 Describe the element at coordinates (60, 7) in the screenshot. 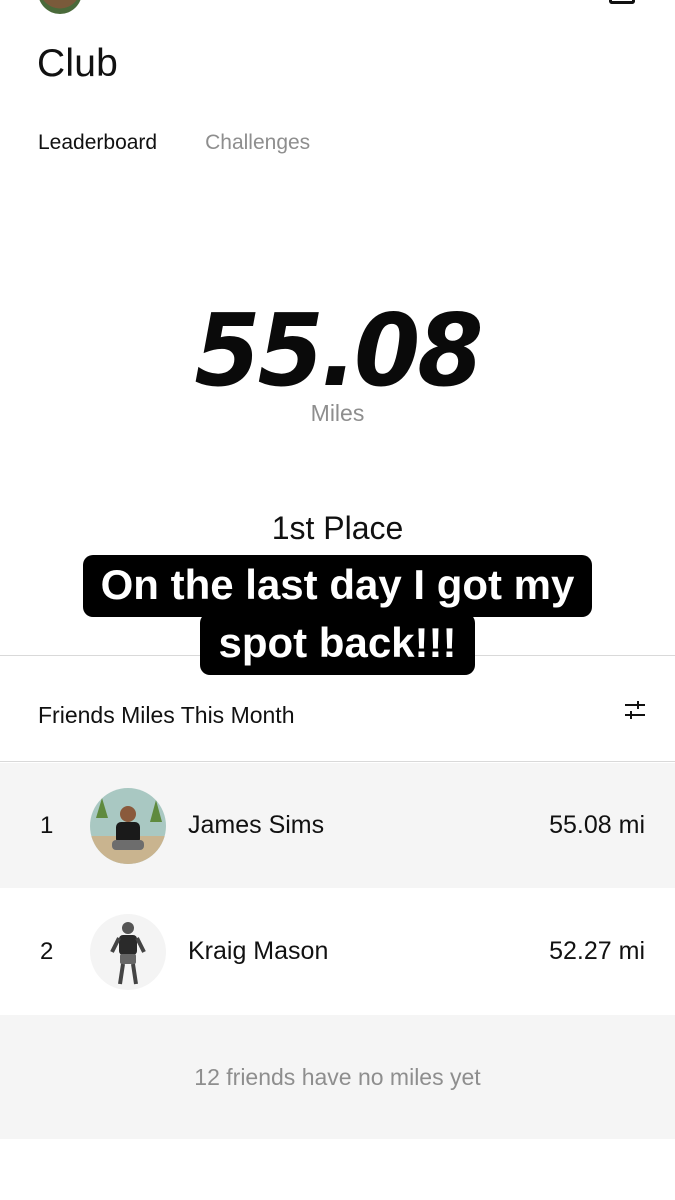

I see `profile-avatar` at that location.